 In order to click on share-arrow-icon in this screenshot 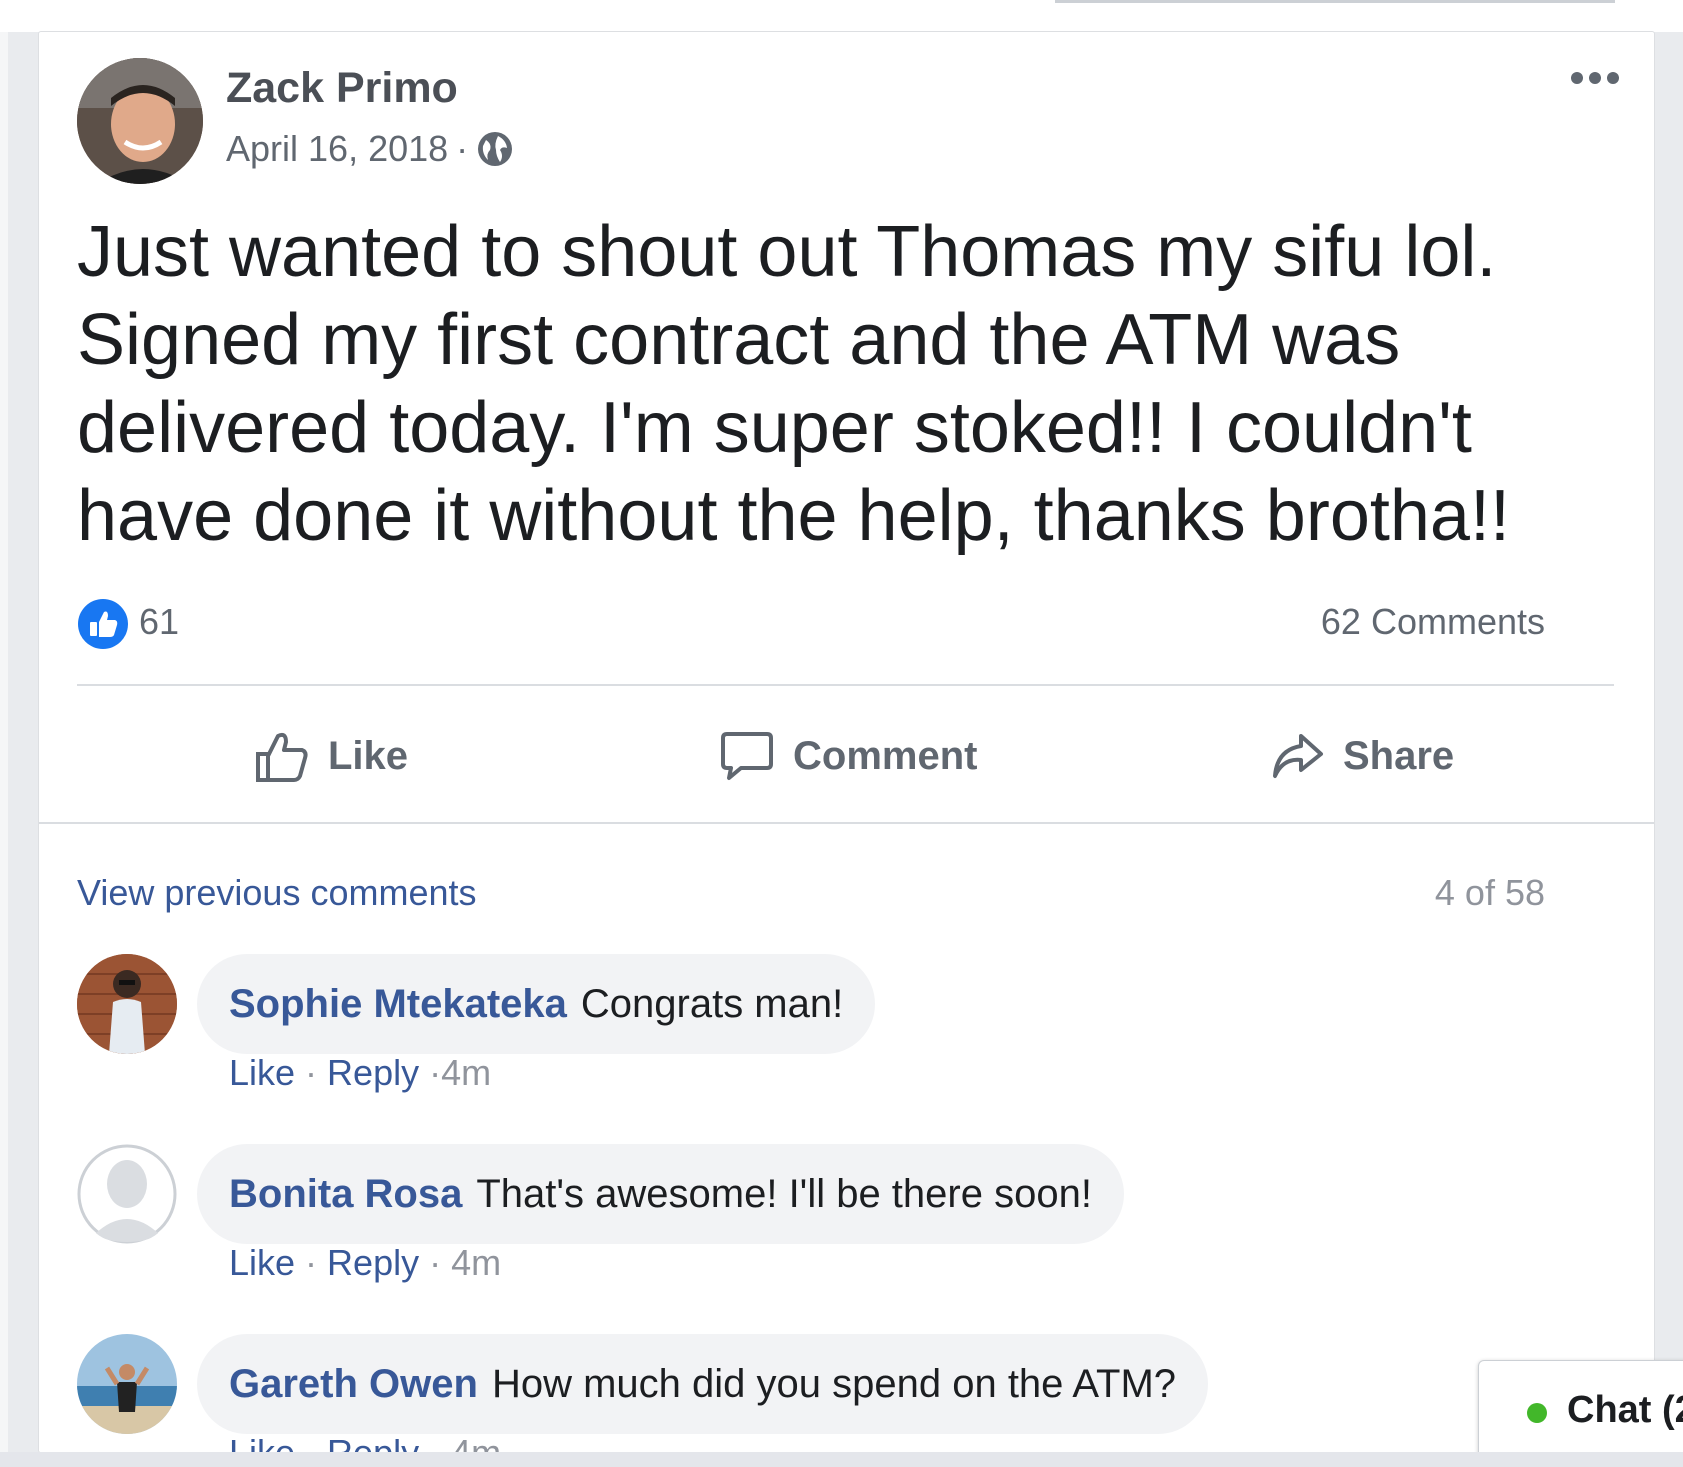, I will do `click(1298, 756)`.